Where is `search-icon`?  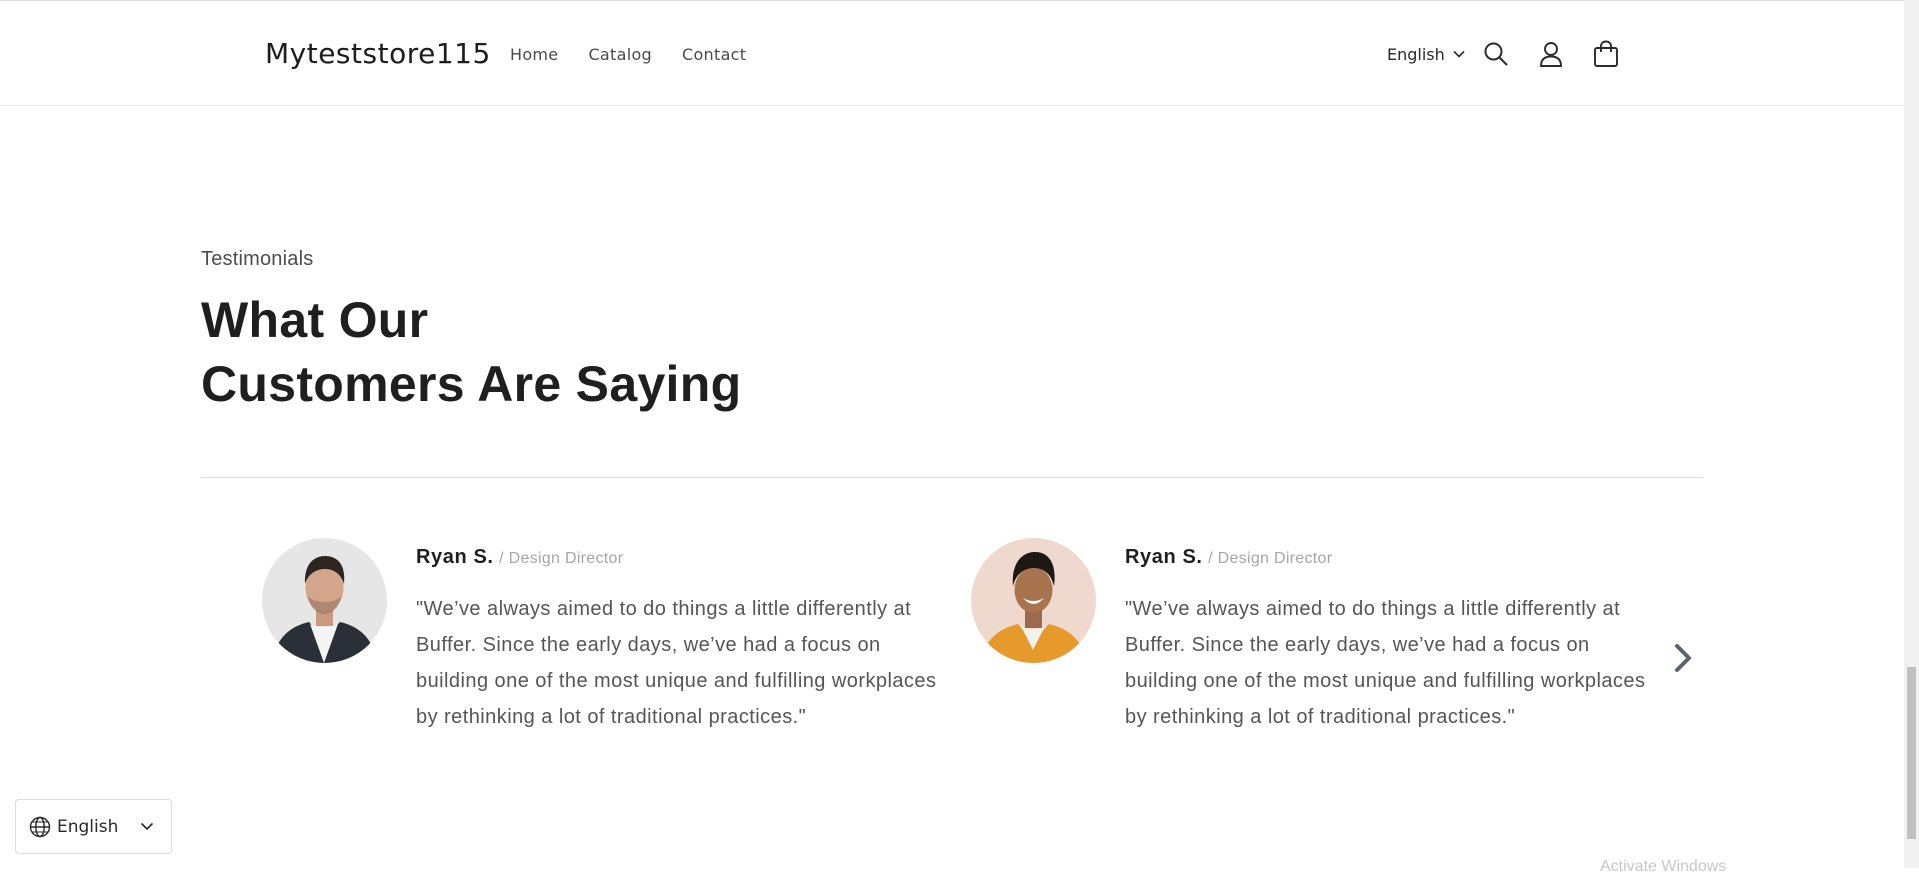 search-icon is located at coordinates (1496, 54).